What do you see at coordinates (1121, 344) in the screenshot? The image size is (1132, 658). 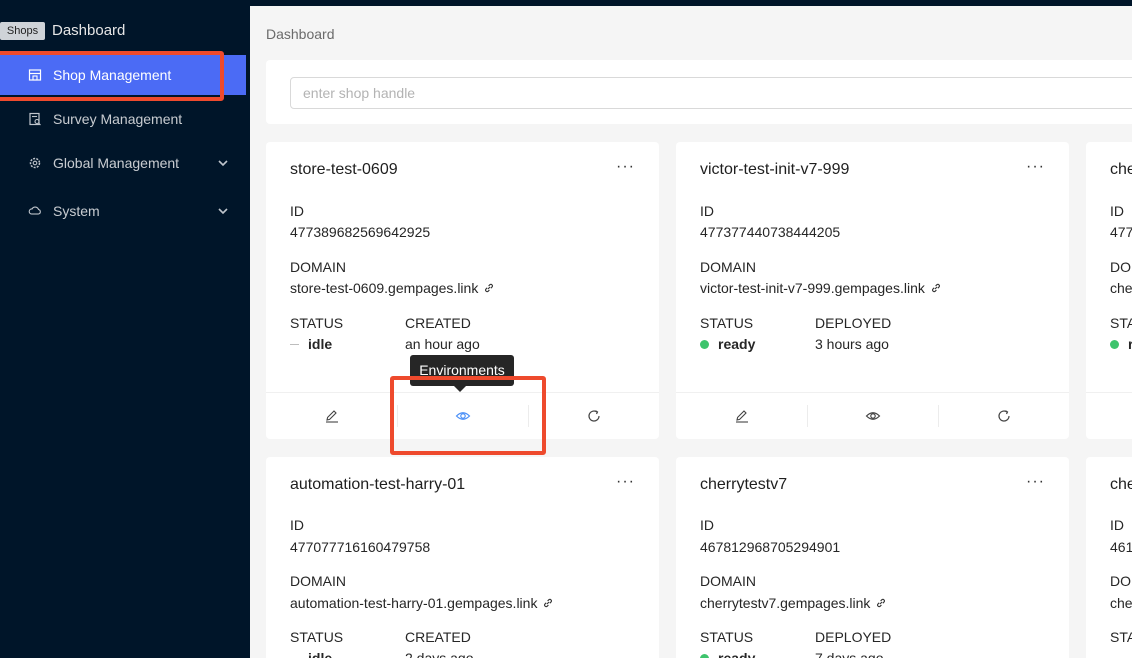 I see `status-value: r` at bounding box center [1121, 344].